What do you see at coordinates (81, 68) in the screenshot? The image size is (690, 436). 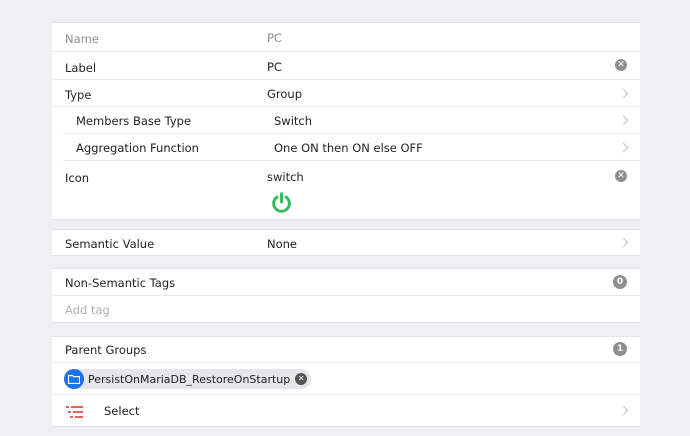 I see `label-label: Label` at bounding box center [81, 68].